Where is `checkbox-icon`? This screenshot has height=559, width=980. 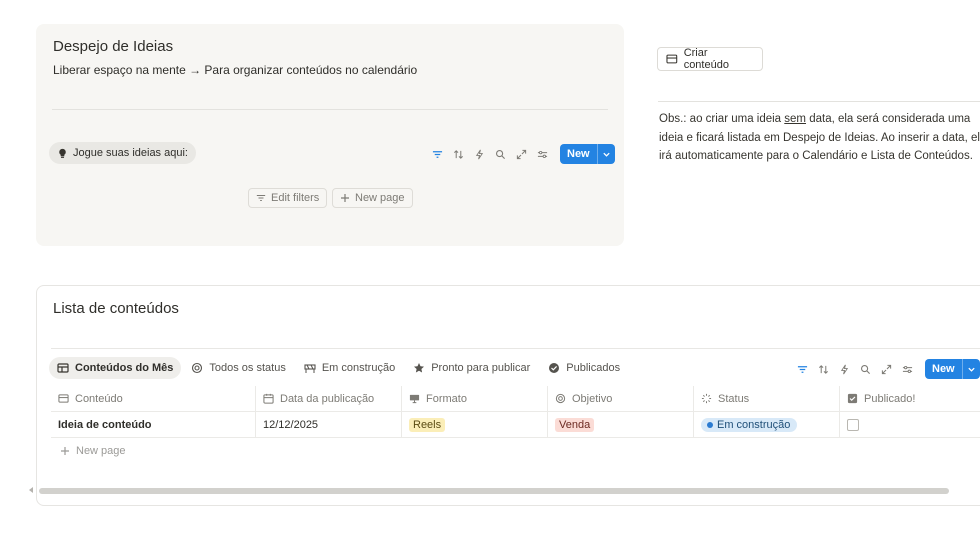
checkbox-icon is located at coordinates (852, 398).